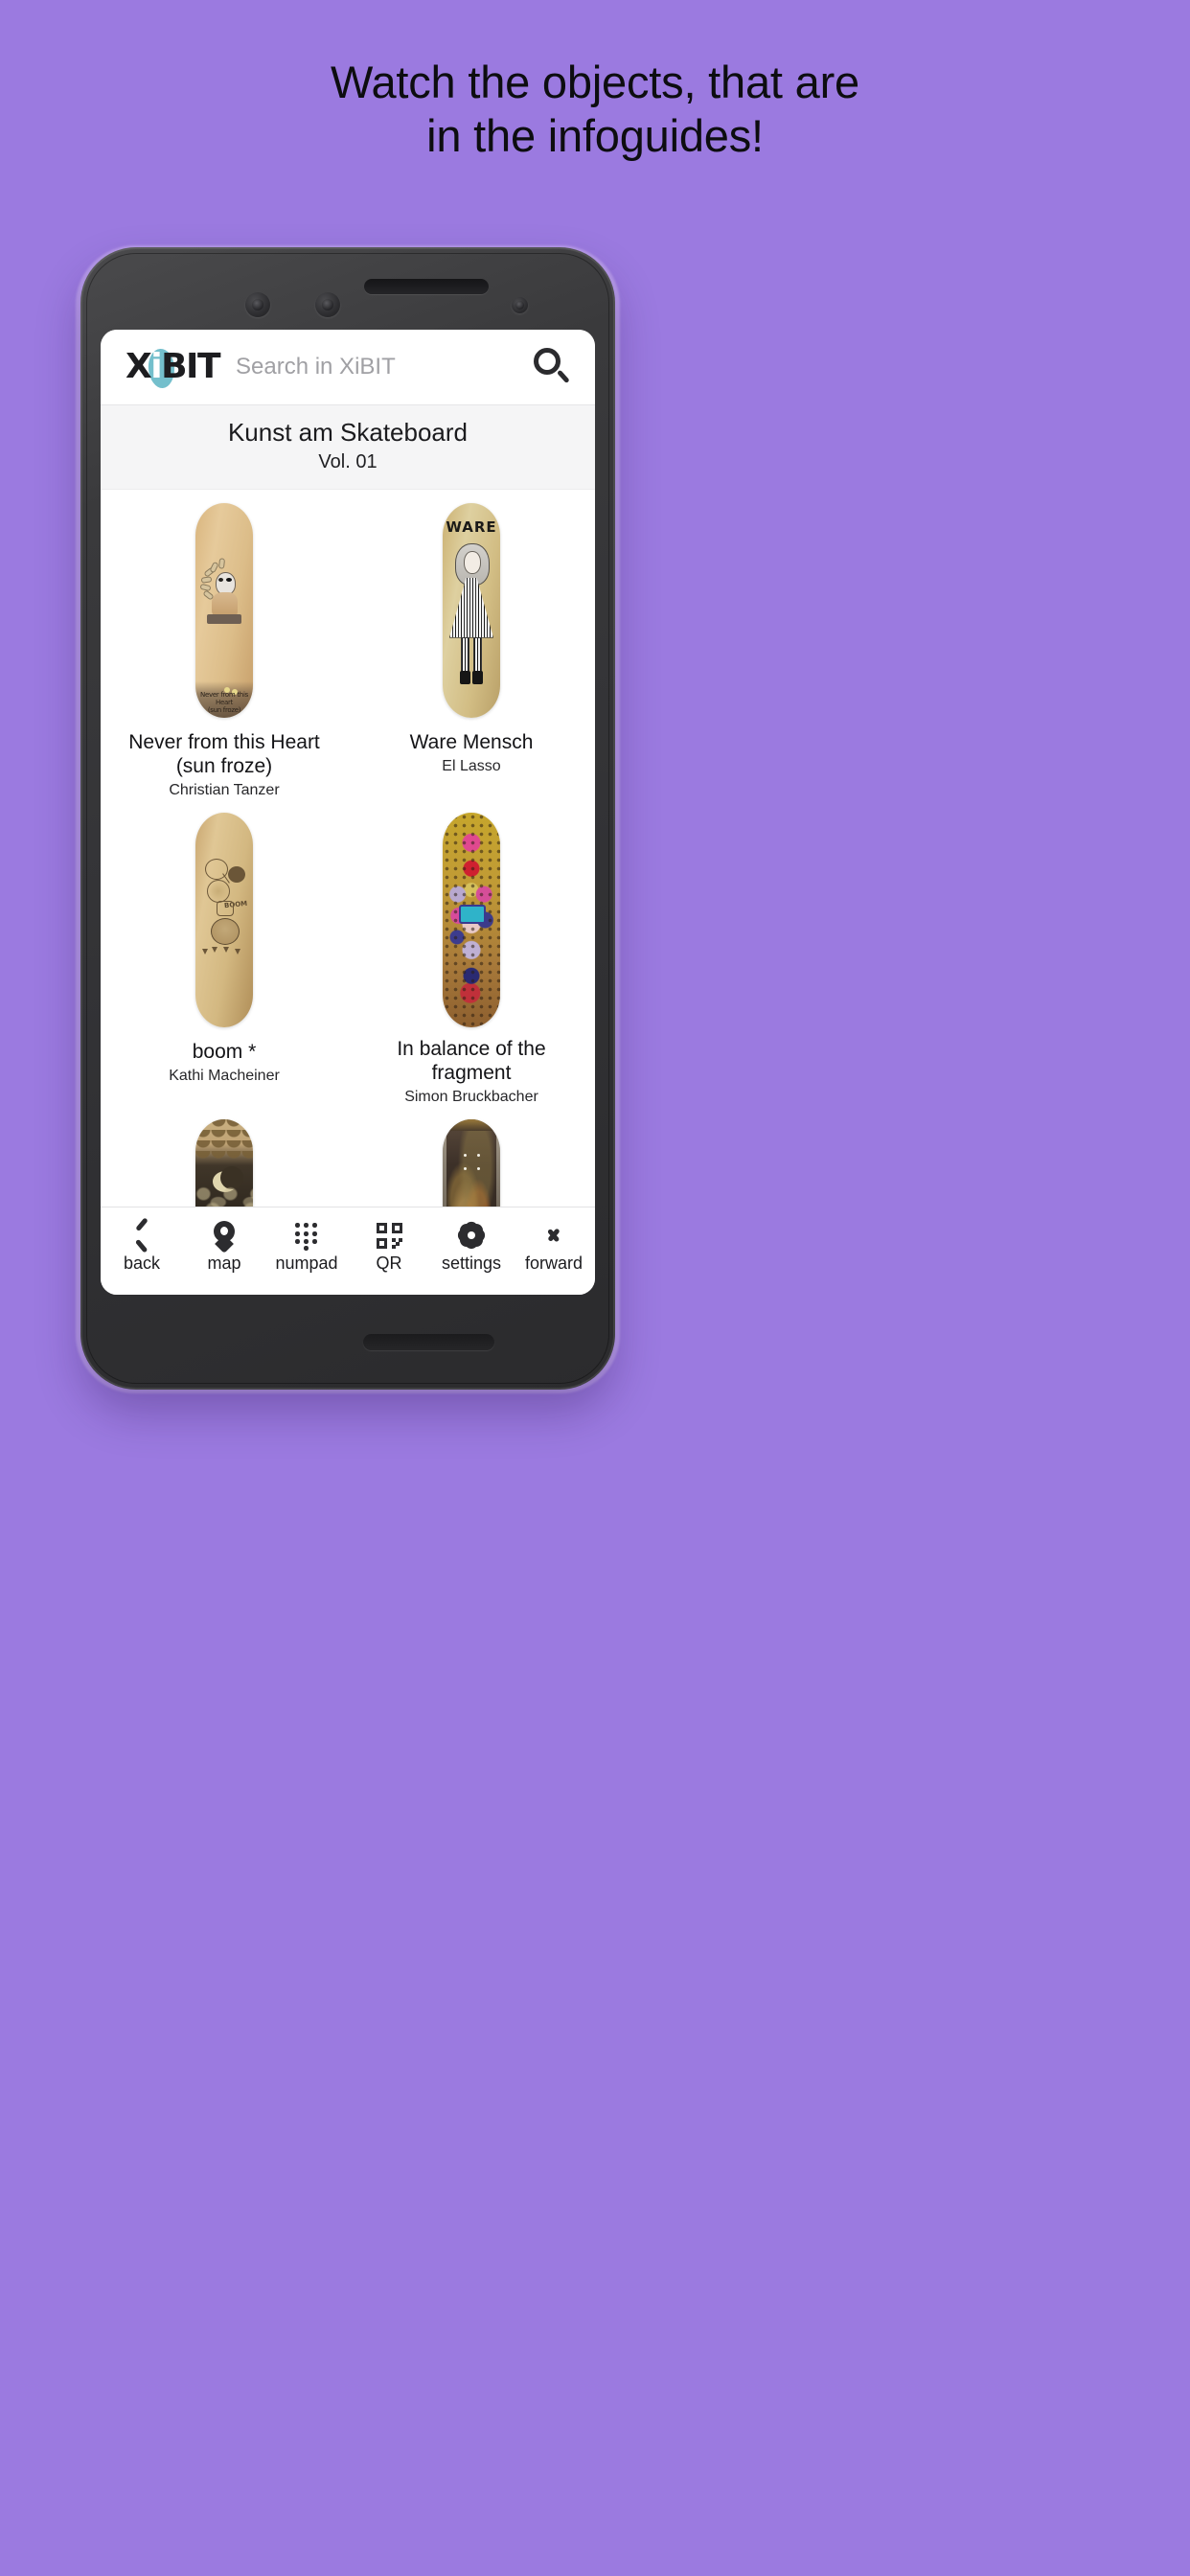  I want to click on skateboard-deck-image: BOOM, so click(224, 920).